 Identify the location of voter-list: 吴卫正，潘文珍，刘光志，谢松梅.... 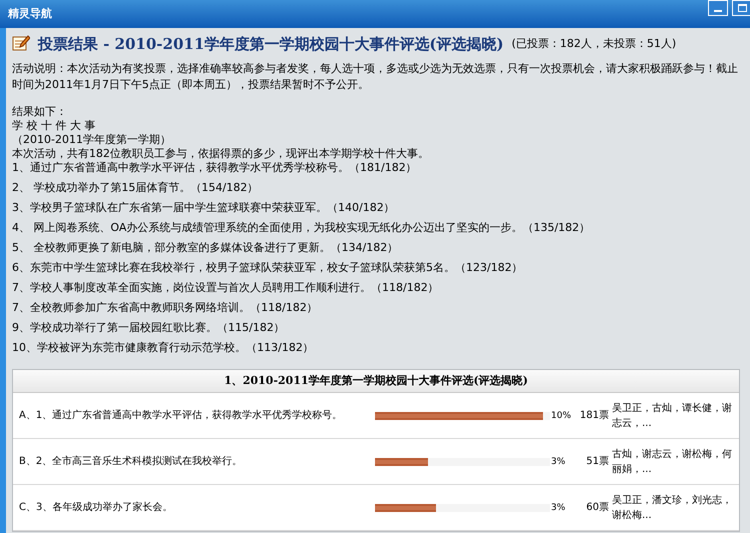
(674, 507).